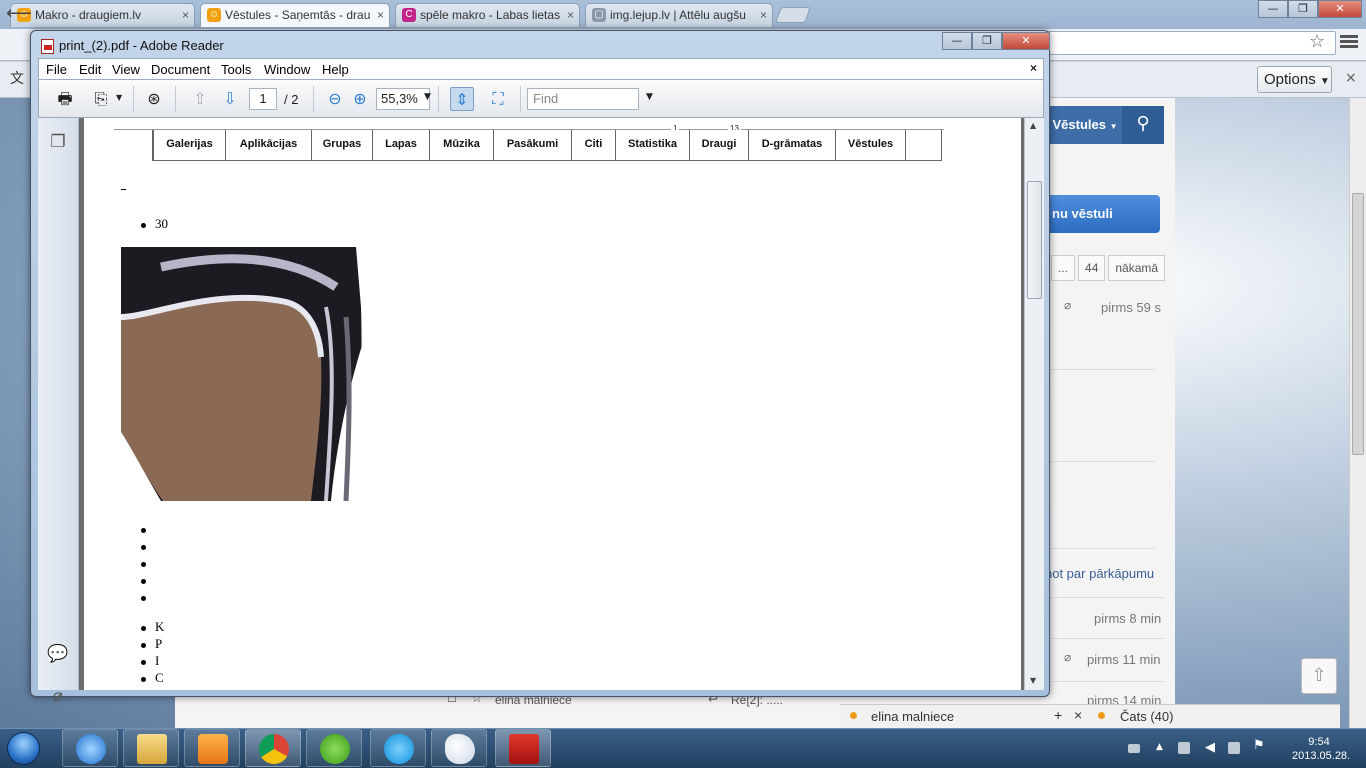 The image size is (1366, 768). What do you see at coordinates (409, 15) in the screenshot?
I see `labas-lietas-favicon-icon: C` at bounding box center [409, 15].